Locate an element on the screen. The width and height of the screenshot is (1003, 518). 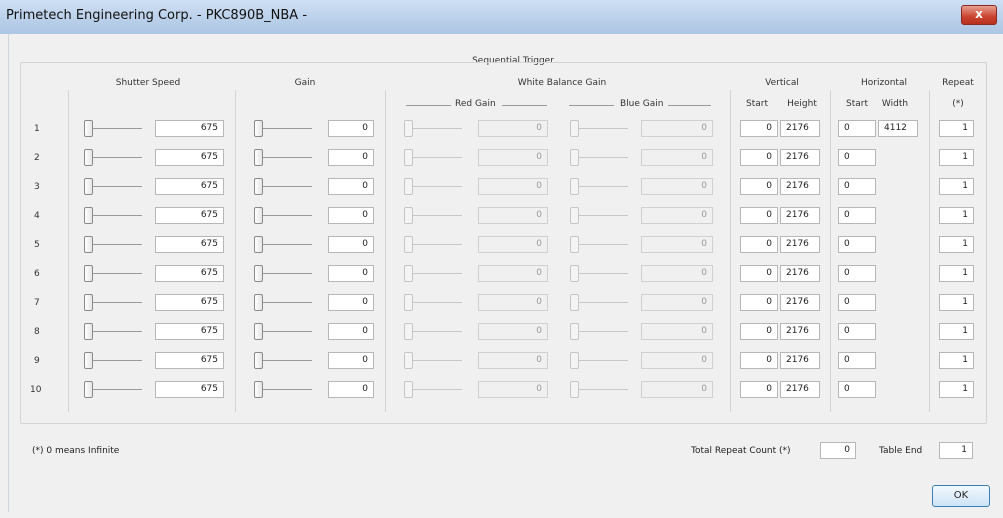
table-end-field: 1 is located at coordinates (956, 450).